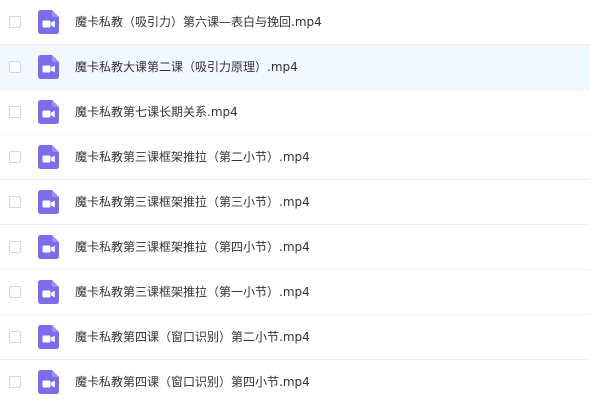 The image size is (600, 404). I want to click on file-row-5: 魔卡私教第三课框架推拉（第三小节）.mp4, so click(295, 202).